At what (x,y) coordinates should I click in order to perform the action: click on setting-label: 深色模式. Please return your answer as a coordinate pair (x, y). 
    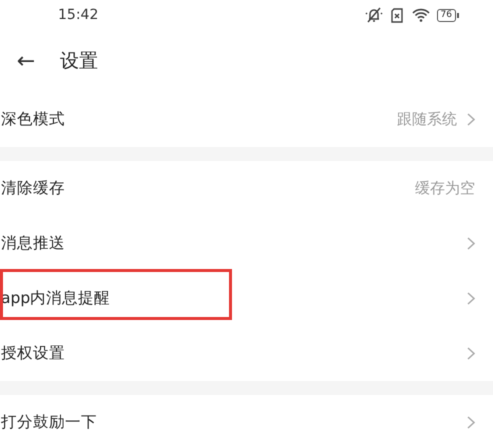
    Looking at the image, I should click on (33, 119).